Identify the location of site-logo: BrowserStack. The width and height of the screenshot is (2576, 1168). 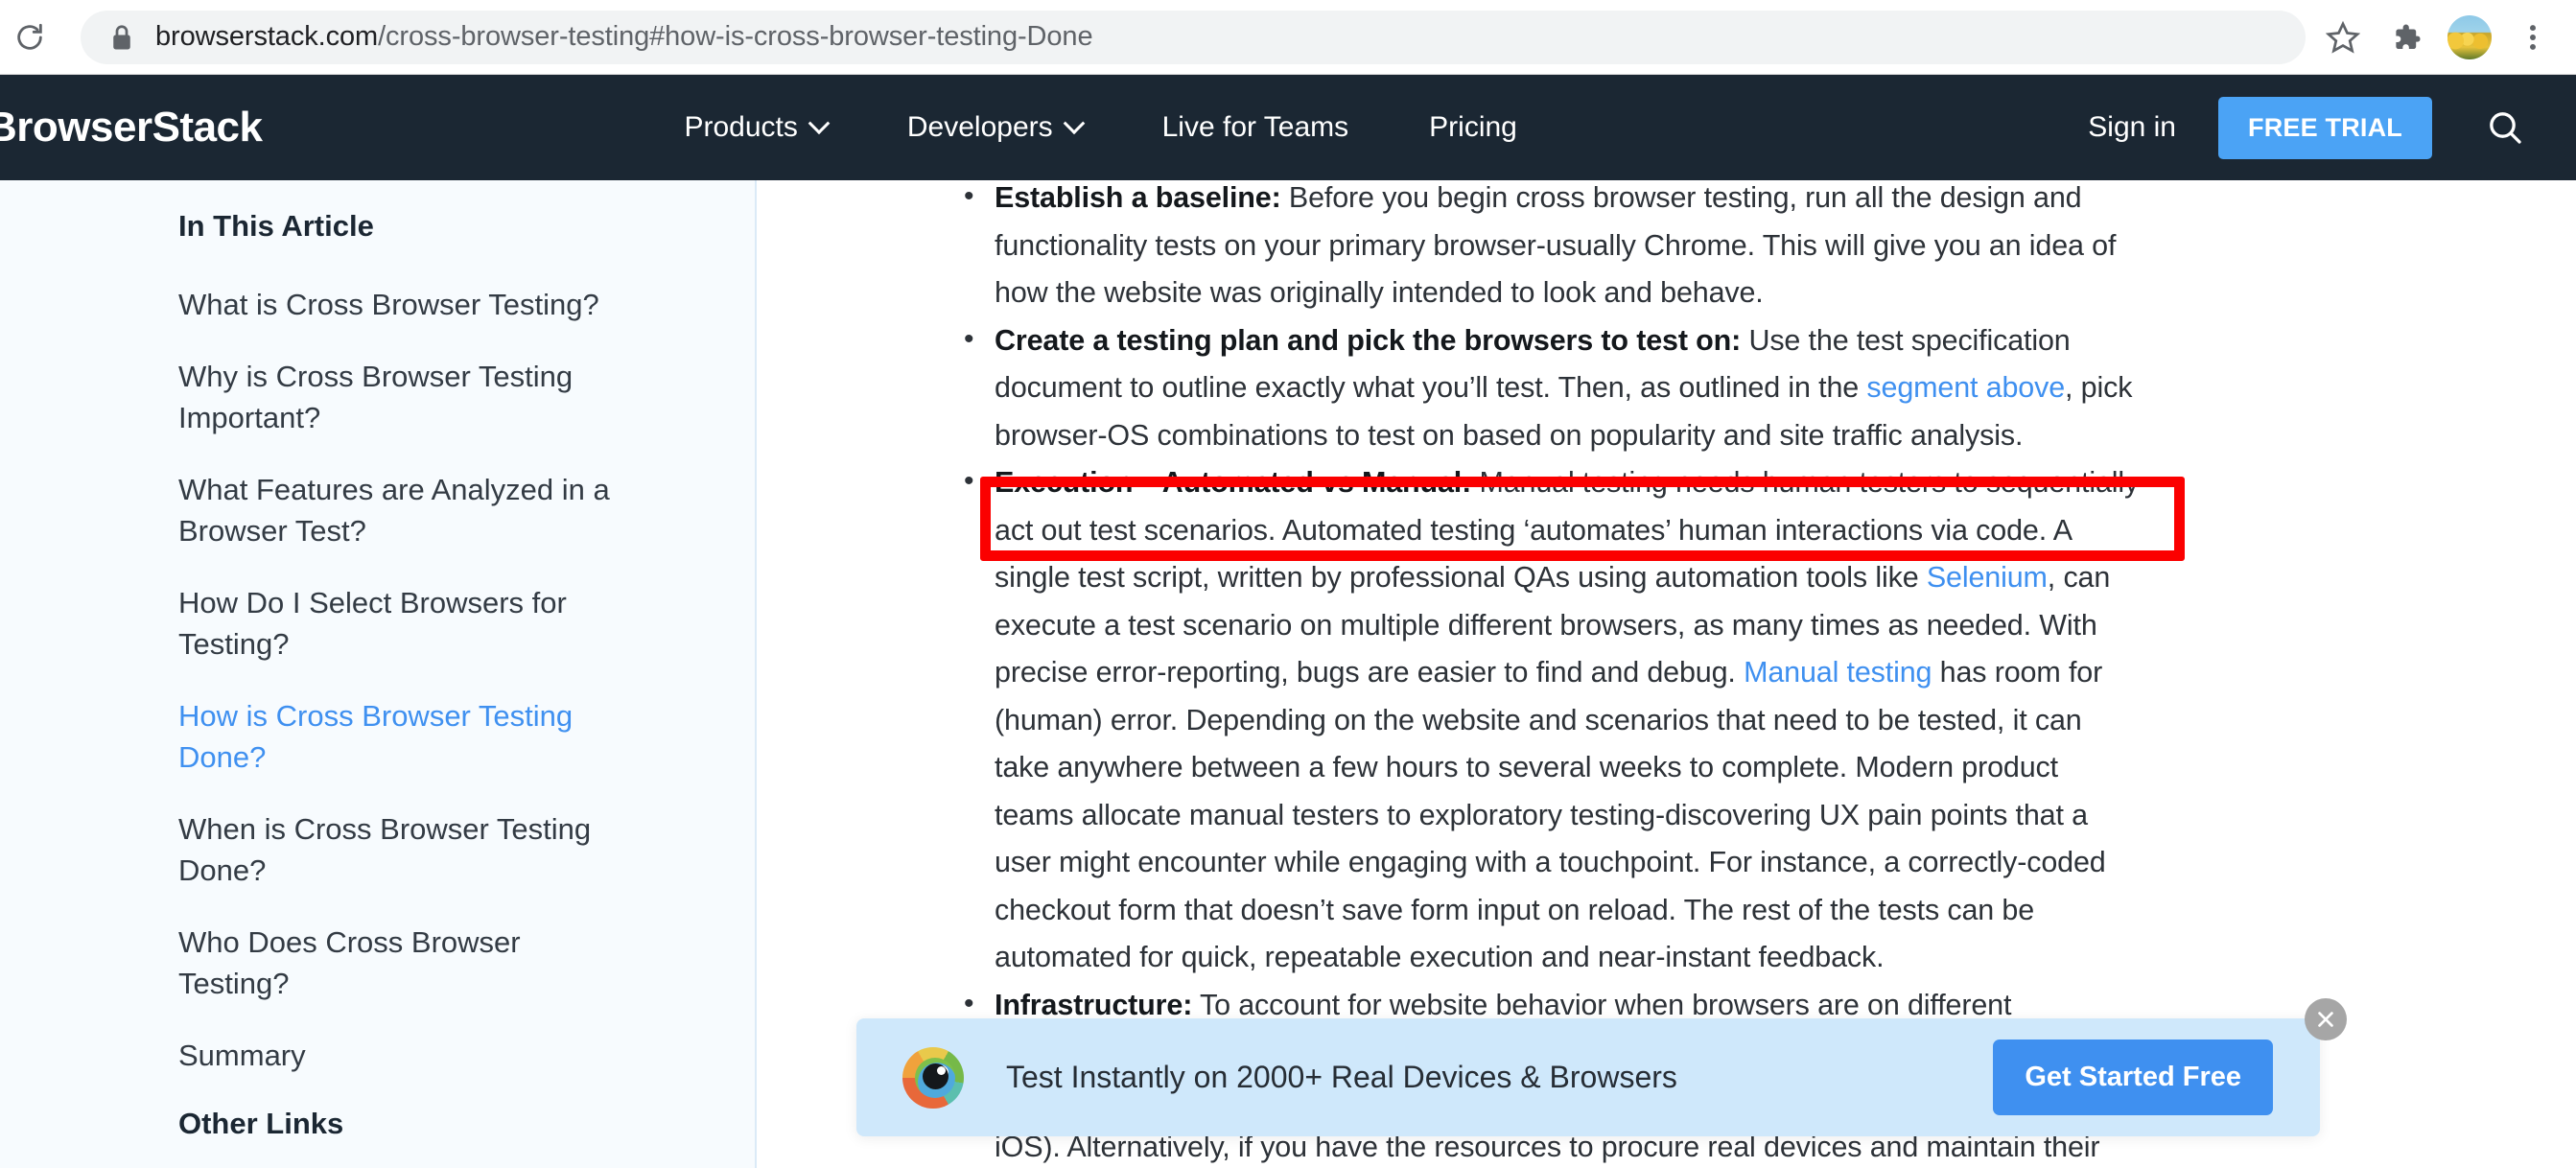
(131, 128).